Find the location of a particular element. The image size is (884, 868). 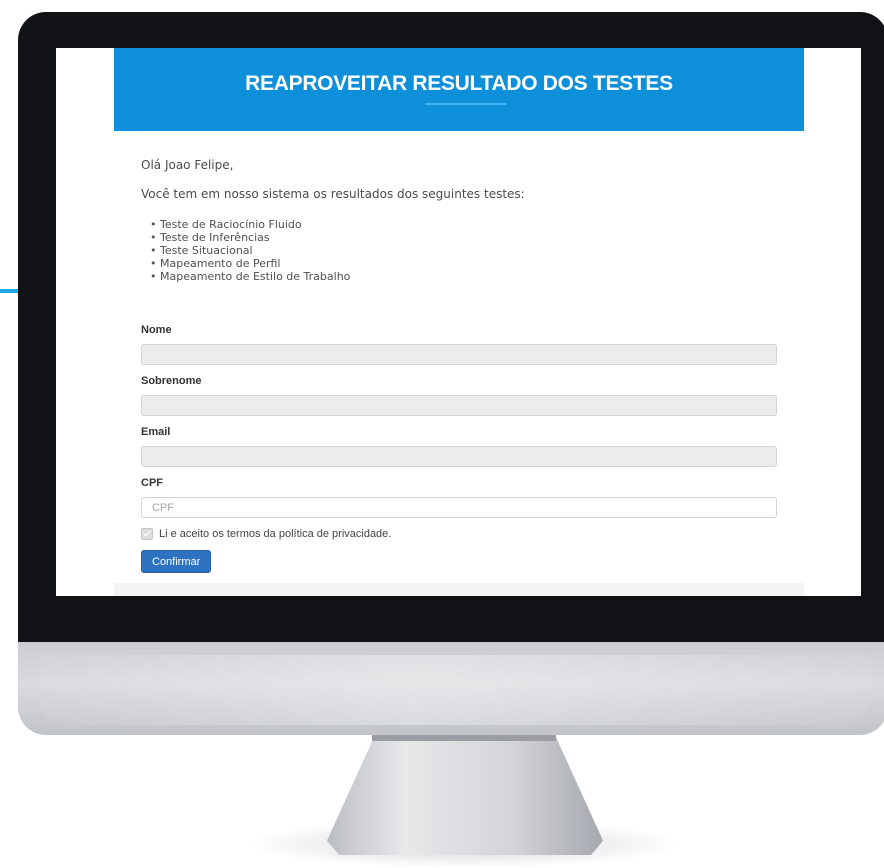

list-item: Teste Situacional is located at coordinates (465, 250).